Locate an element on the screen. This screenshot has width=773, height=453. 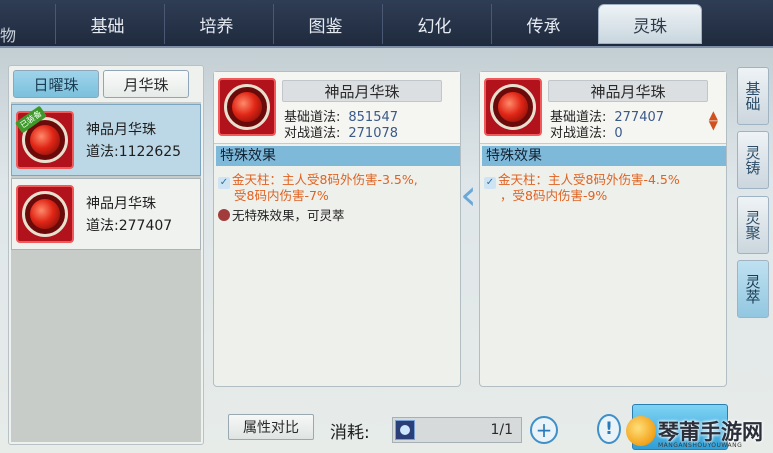
card-header: 神品月华珠 基础道法: 851547 对战道法: 271078 is located at coordinates (337, 108).